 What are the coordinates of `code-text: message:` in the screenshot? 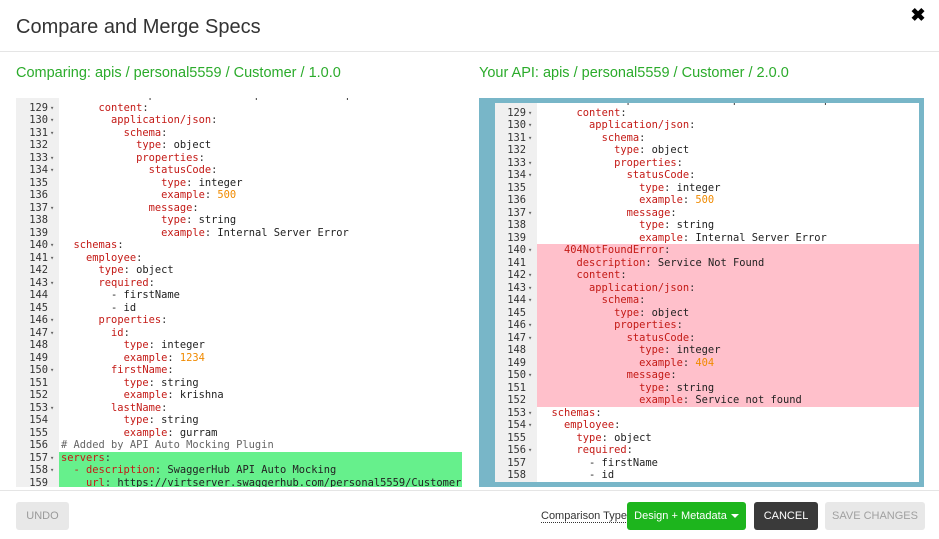 It's located at (173, 207).